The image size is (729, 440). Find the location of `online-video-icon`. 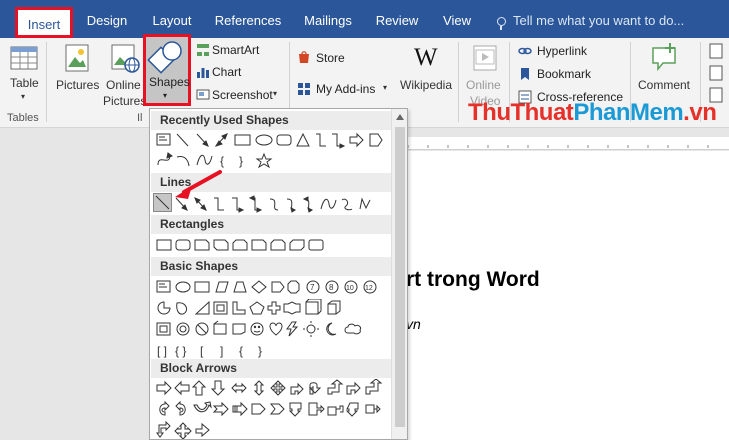

online-video-icon is located at coordinates (485, 59).